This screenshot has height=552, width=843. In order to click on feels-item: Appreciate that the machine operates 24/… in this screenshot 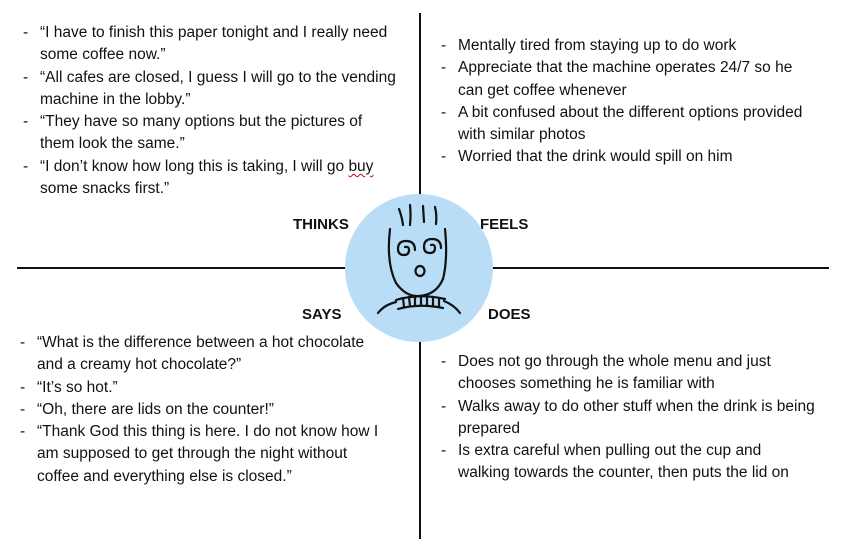, I will do `click(628, 79)`.